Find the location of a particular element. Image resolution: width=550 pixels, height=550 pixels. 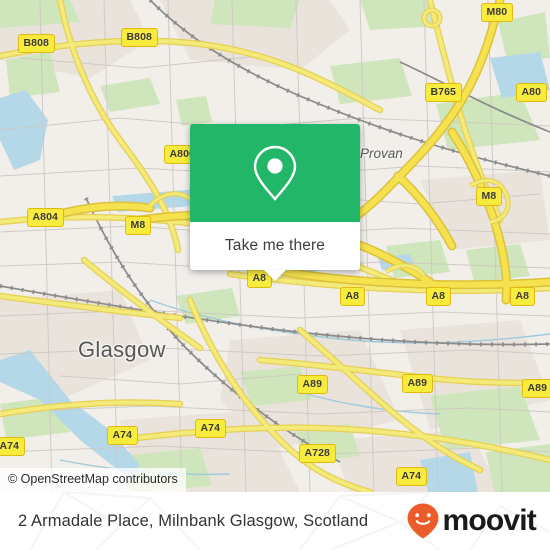

moovit-brand-logo: moovit is located at coordinates (471, 521).